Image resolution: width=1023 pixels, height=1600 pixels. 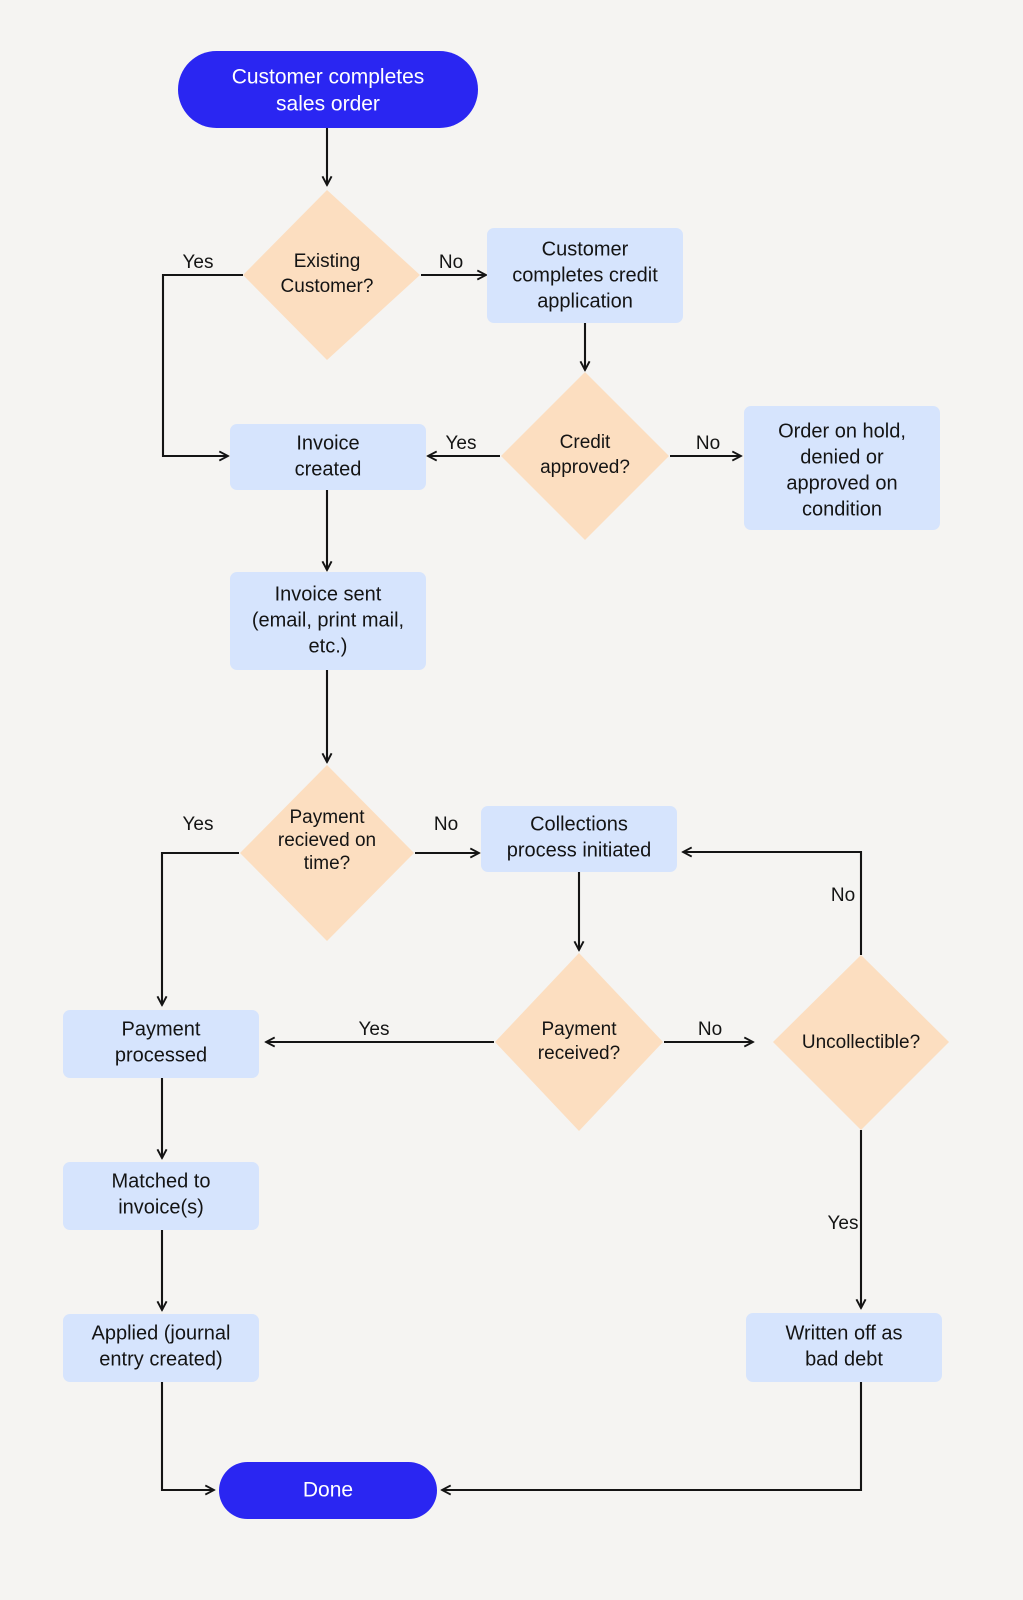 I want to click on edge-label-uncollectible-no: No, so click(x=843, y=895).